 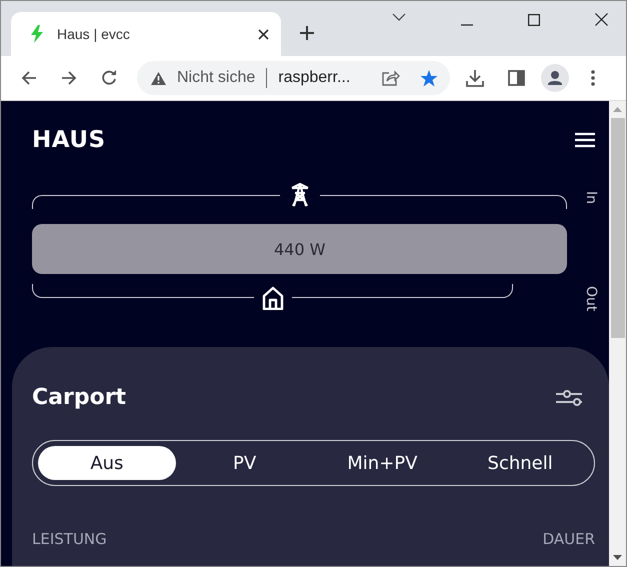 What do you see at coordinates (591, 197) in the screenshot?
I see `in-label: In` at bounding box center [591, 197].